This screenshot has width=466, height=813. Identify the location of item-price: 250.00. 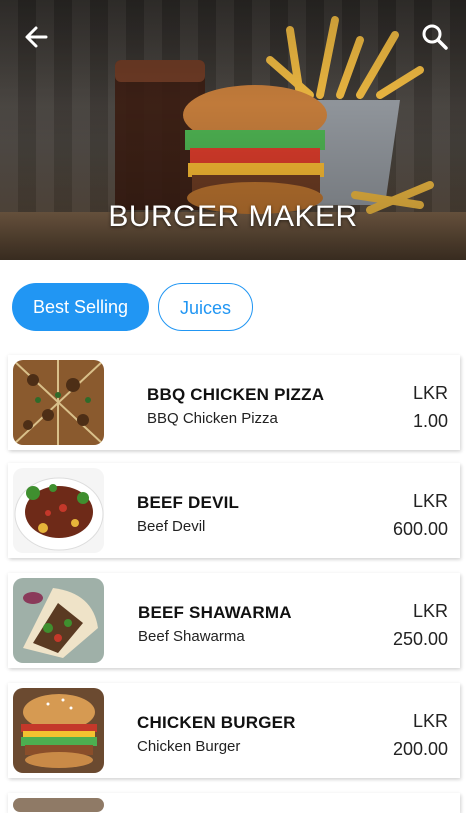
(420, 639).